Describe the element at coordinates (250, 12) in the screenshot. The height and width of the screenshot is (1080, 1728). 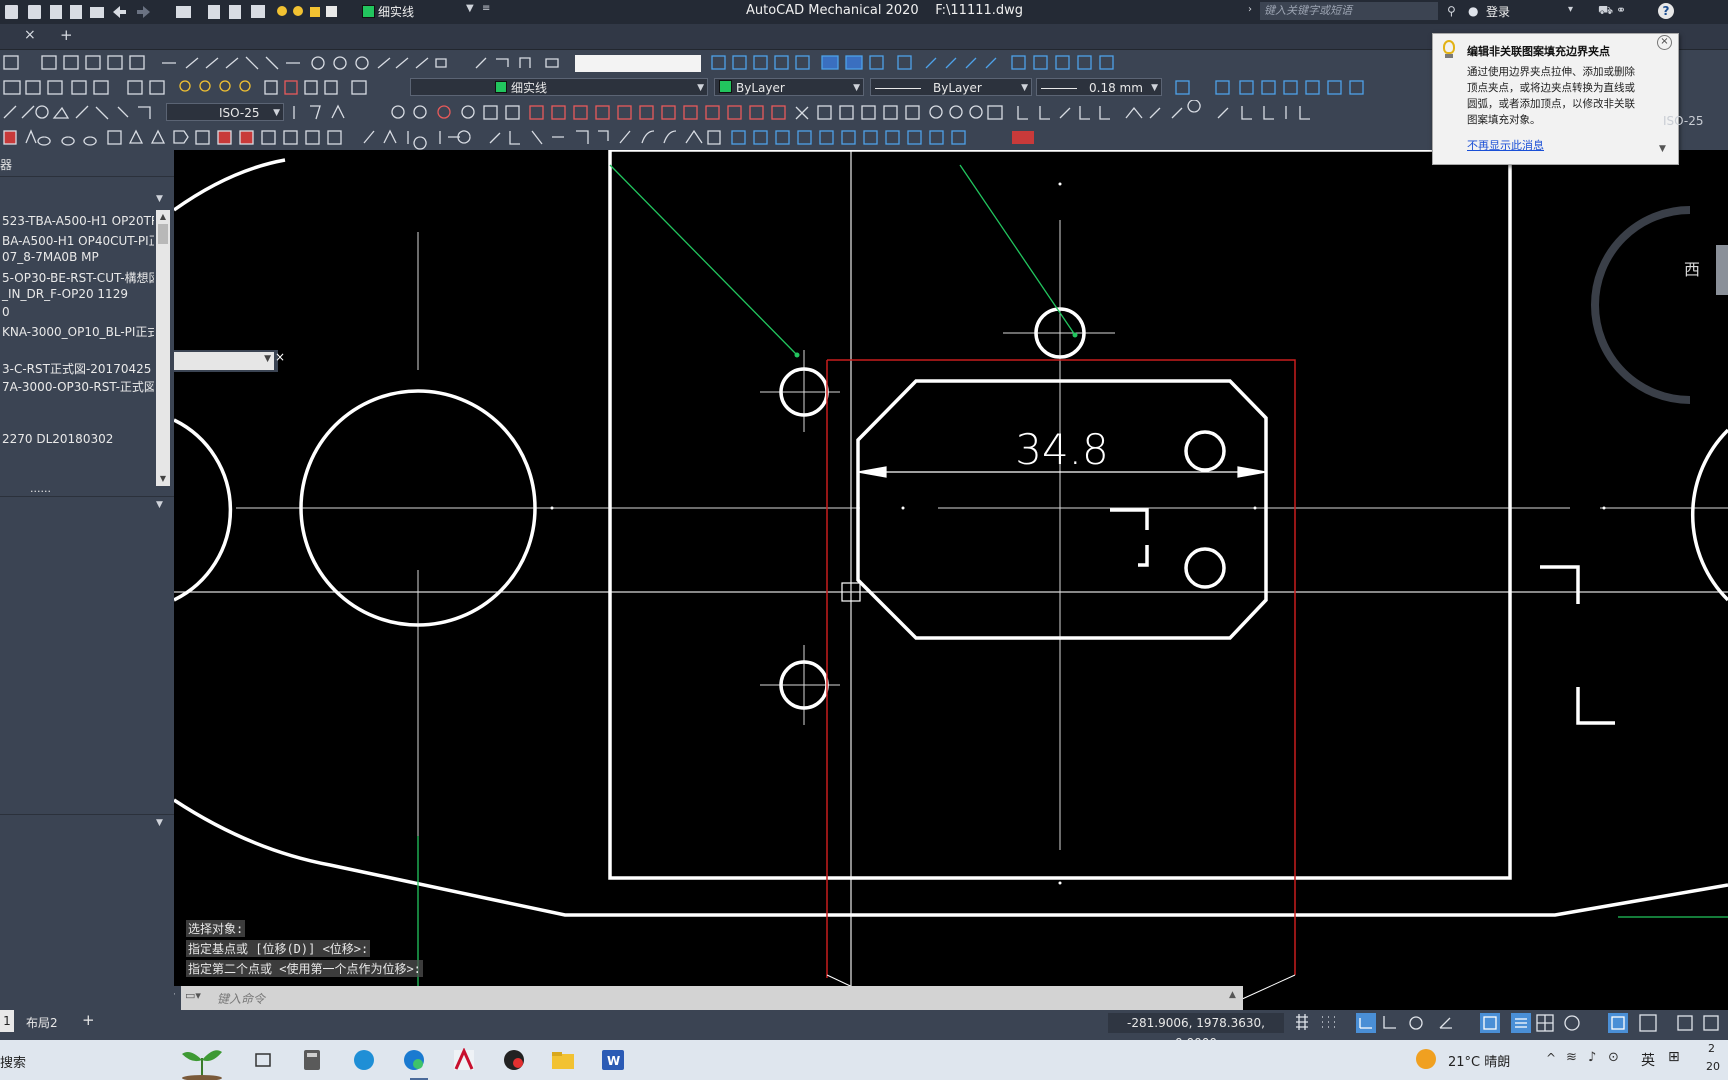
I see `quick-access-toolbar` at that location.